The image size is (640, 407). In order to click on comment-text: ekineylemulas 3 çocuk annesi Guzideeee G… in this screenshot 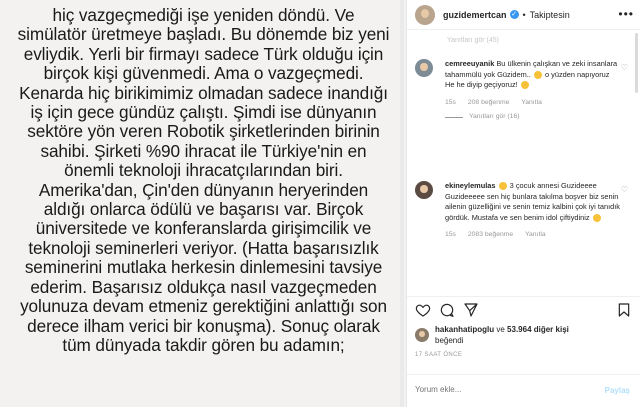, I will do `click(533, 201)`.